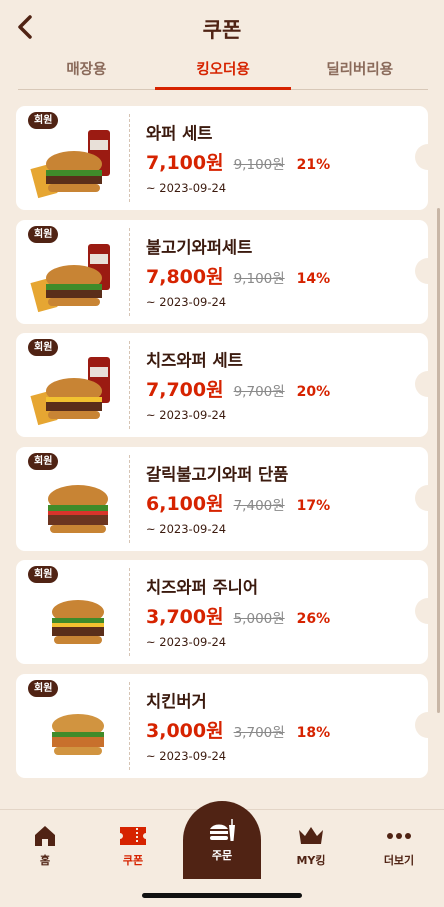 This screenshot has width=444, height=907. What do you see at coordinates (133, 846) in the screenshot?
I see `nav-coupon: 쿠폰` at bounding box center [133, 846].